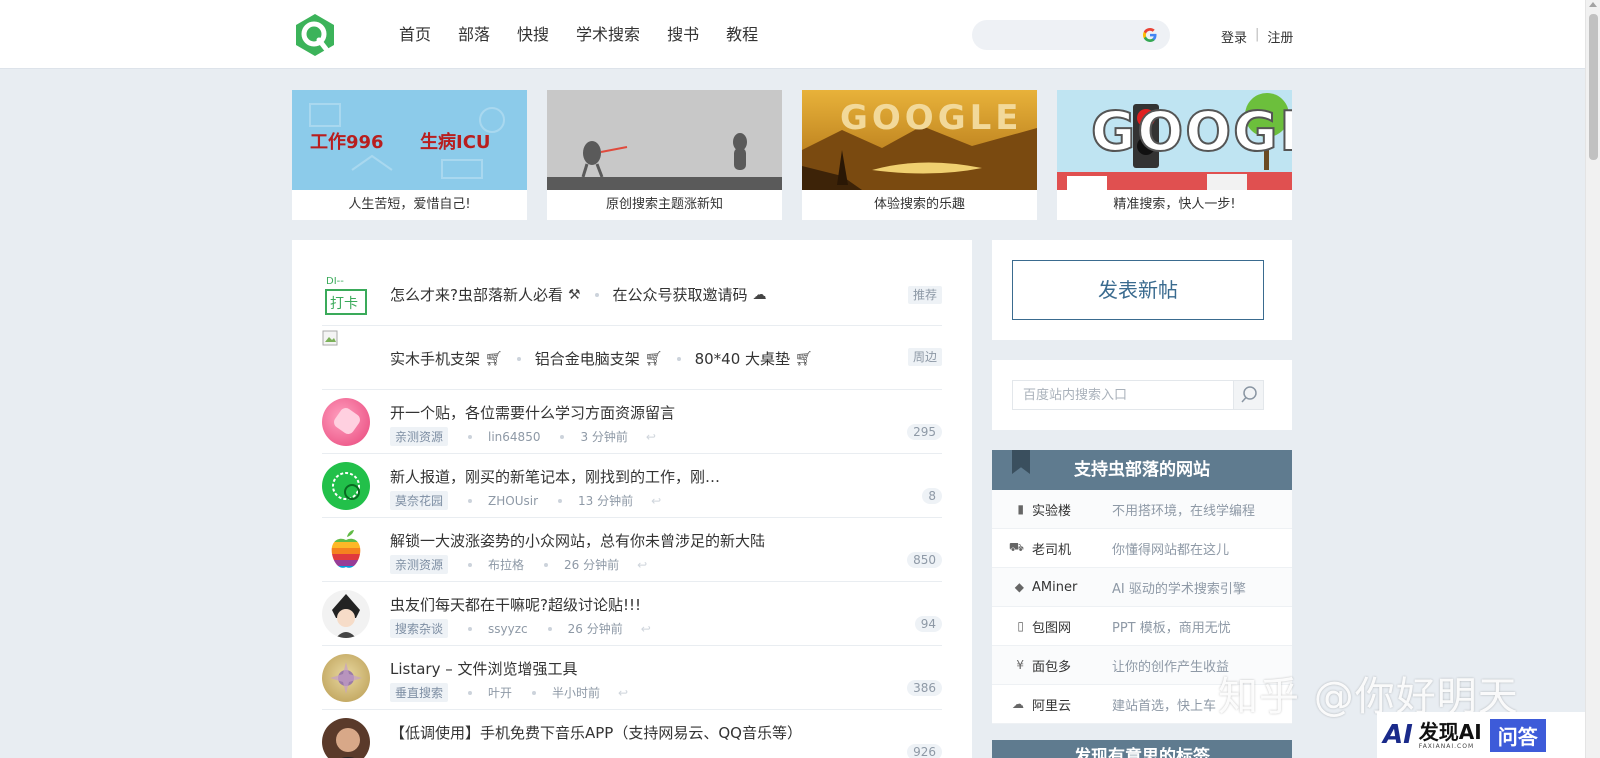 Image resolution: width=1600 pixels, height=758 pixels. I want to click on reply-count: 850, so click(924, 560).